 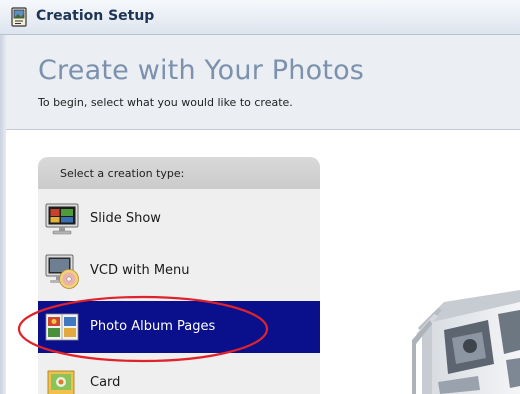 What do you see at coordinates (201, 70) in the screenshot?
I see `page-title: Create with Your Photos` at bounding box center [201, 70].